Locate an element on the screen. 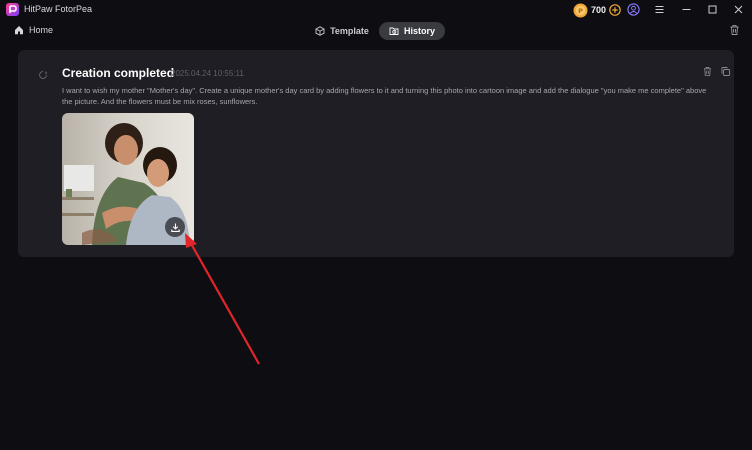 The height and width of the screenshot is (450, 752). menu-icon is located at coordinates (659, 9).